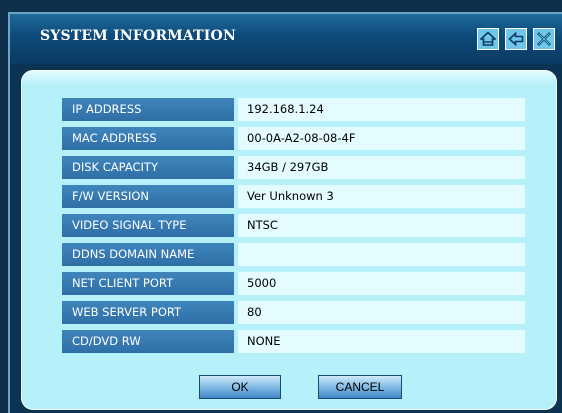  Describe the element at coordinates (148, 254) in the screenshot. I see `ddns-domain-name-label: DDNS DOMAIN NAME` at that location.